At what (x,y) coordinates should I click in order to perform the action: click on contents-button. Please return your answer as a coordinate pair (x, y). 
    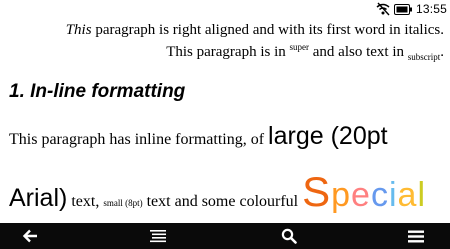
    Looking at the image, I should click on (158, 236).